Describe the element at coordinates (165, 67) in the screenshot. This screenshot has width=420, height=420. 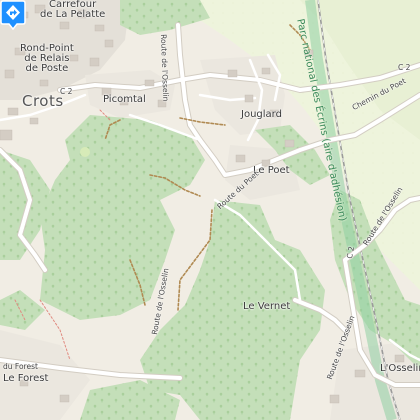
I see `road-label-route-osselin-top: Route de l'Osselin` at that location.